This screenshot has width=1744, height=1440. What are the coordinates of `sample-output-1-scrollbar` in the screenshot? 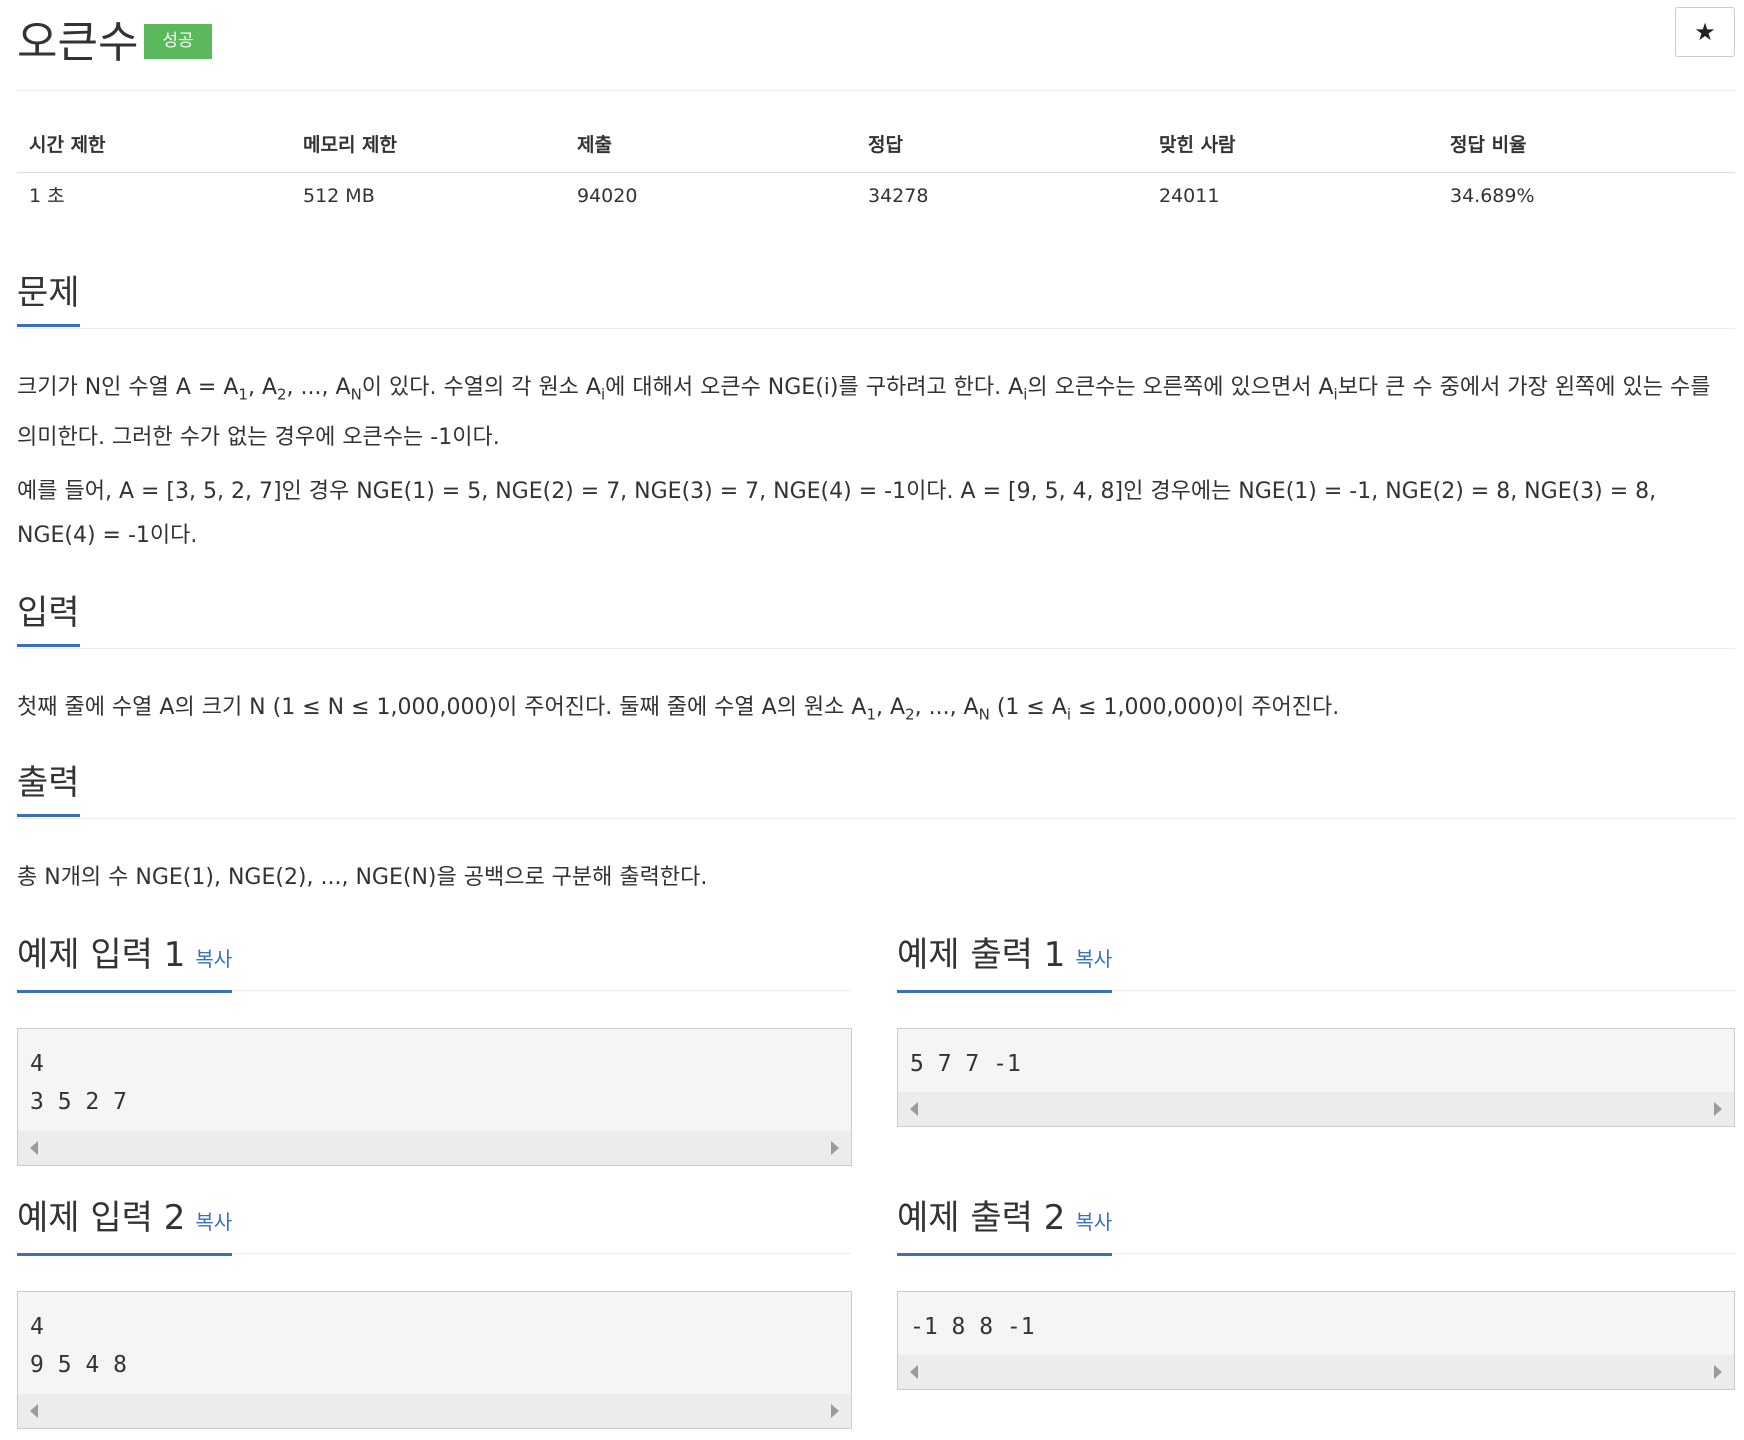 It's located at (1316, 1109).